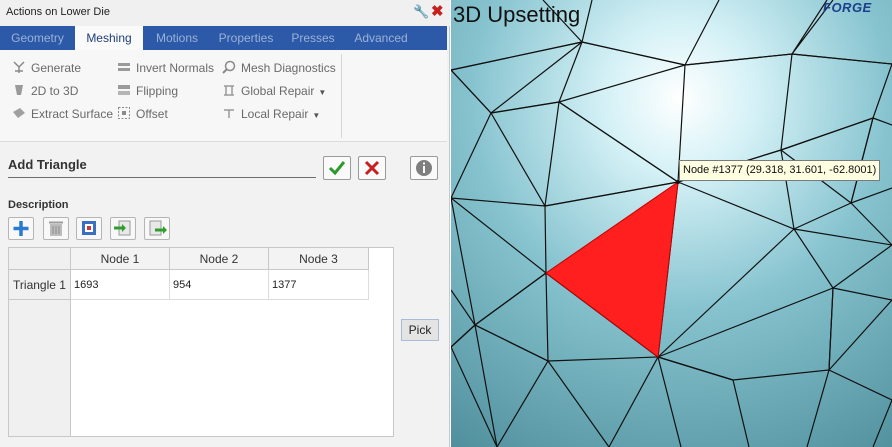 This screenshot has height=447, width=892. I want to click on flipping-label: Flipping, so click(157, 91).